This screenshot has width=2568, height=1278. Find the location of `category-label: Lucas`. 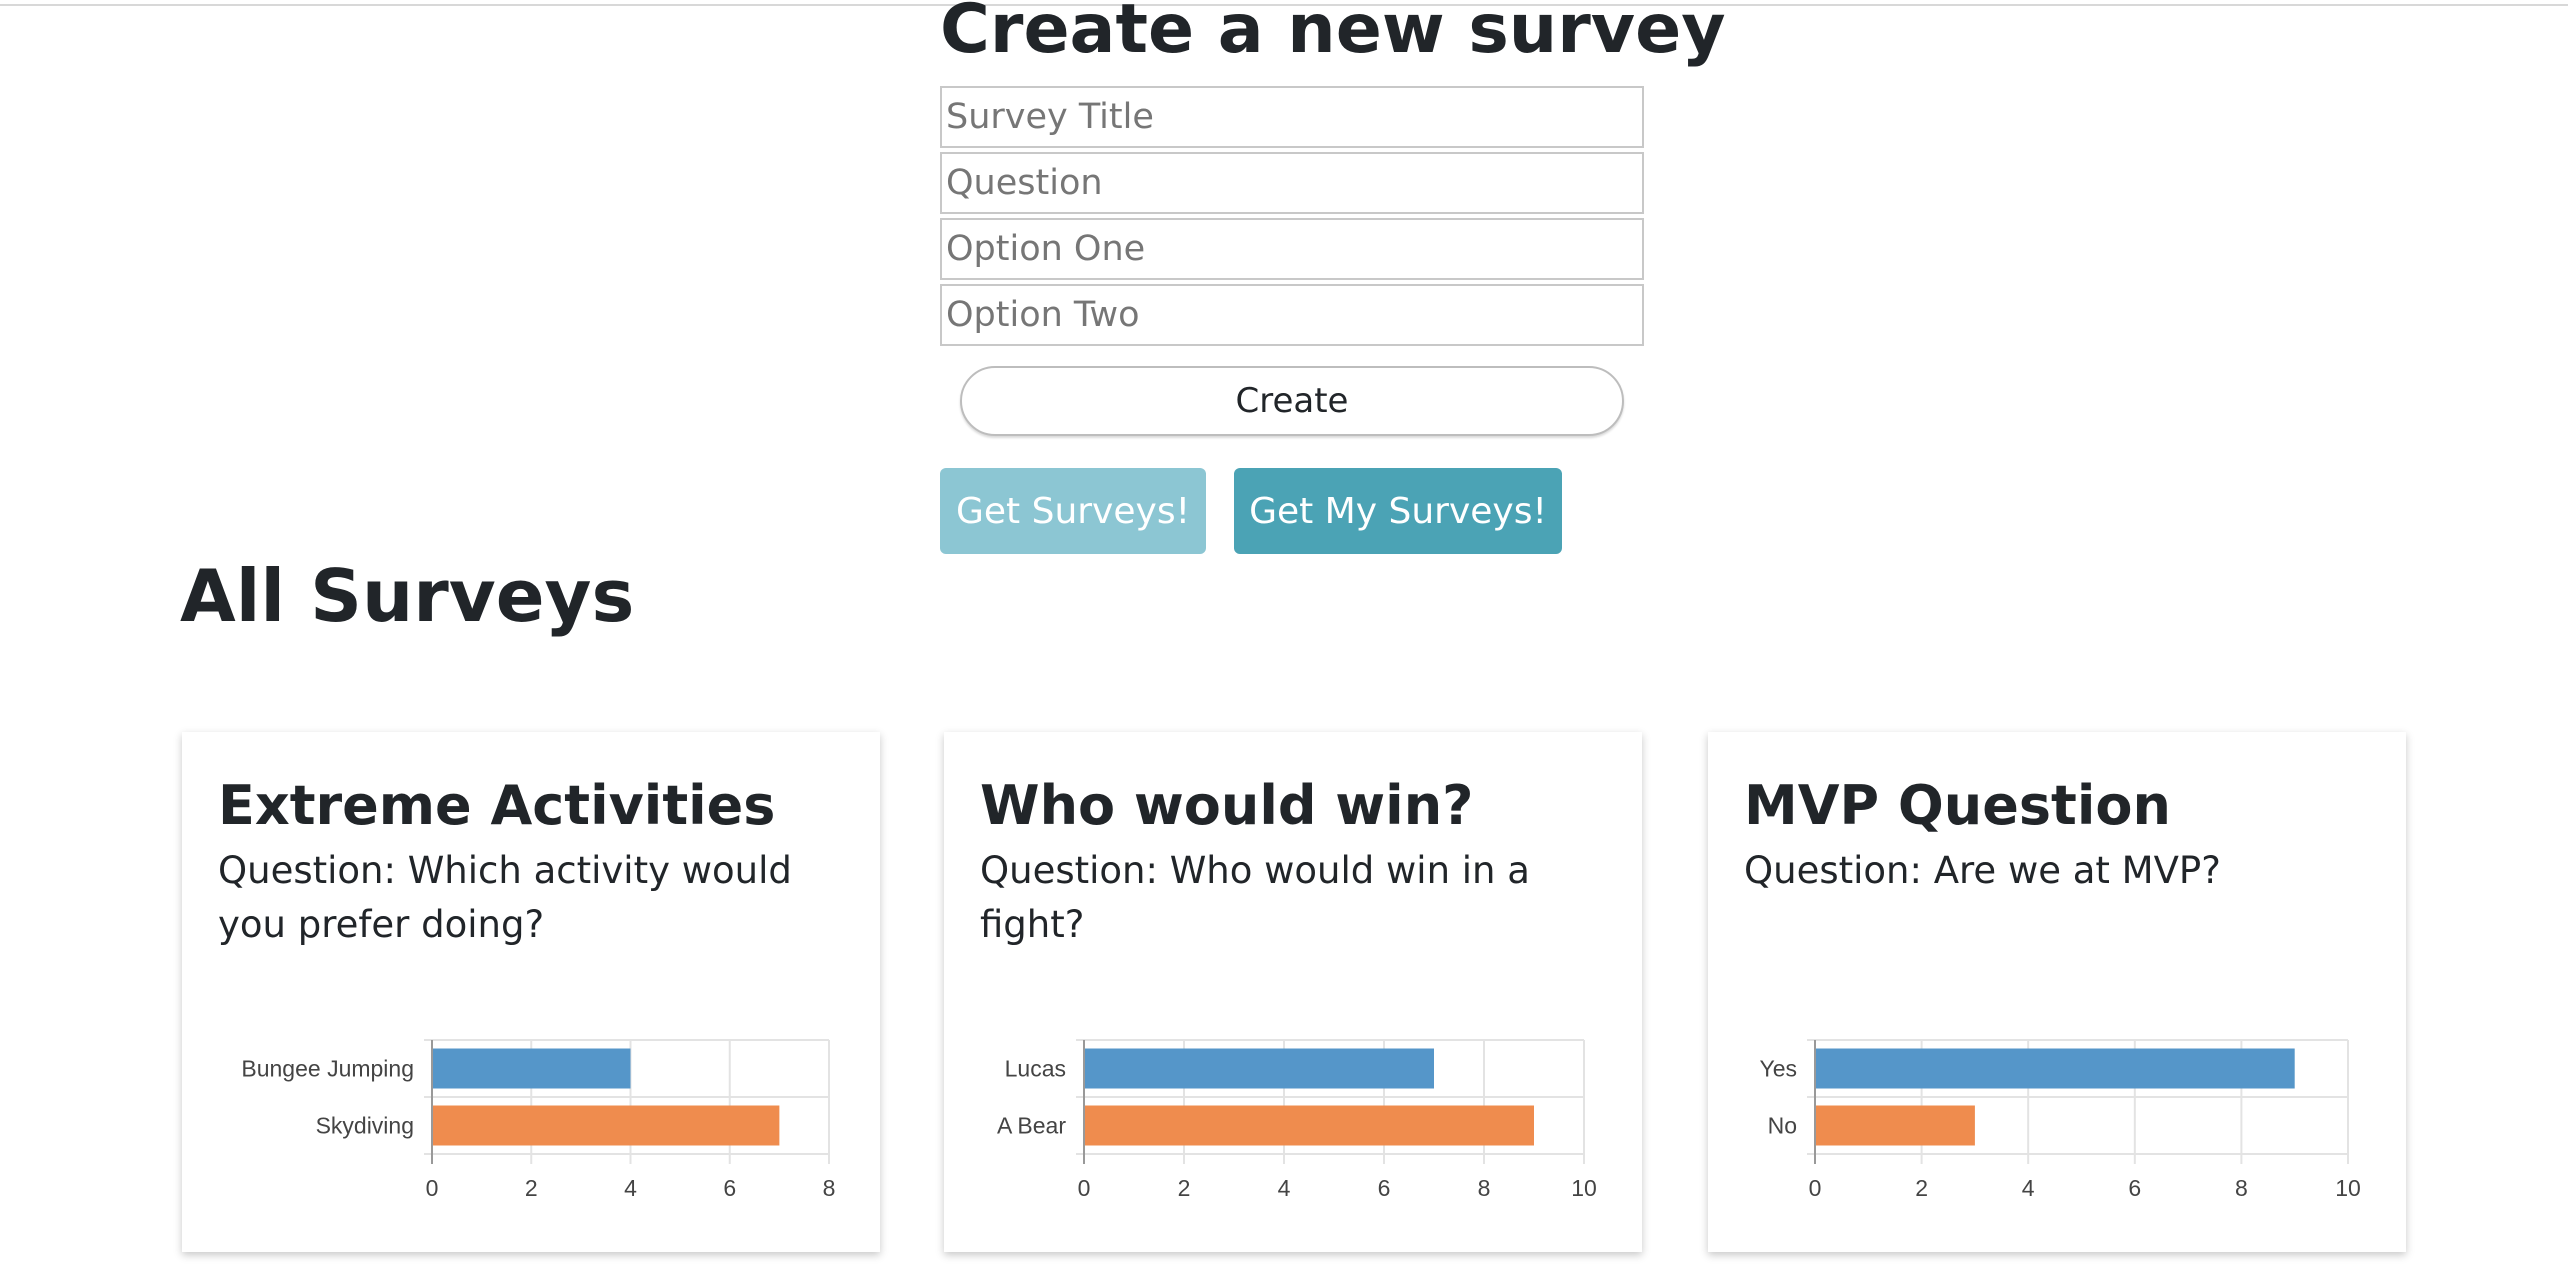

category-label: Lucas is located at coordinates (1035, 1069).